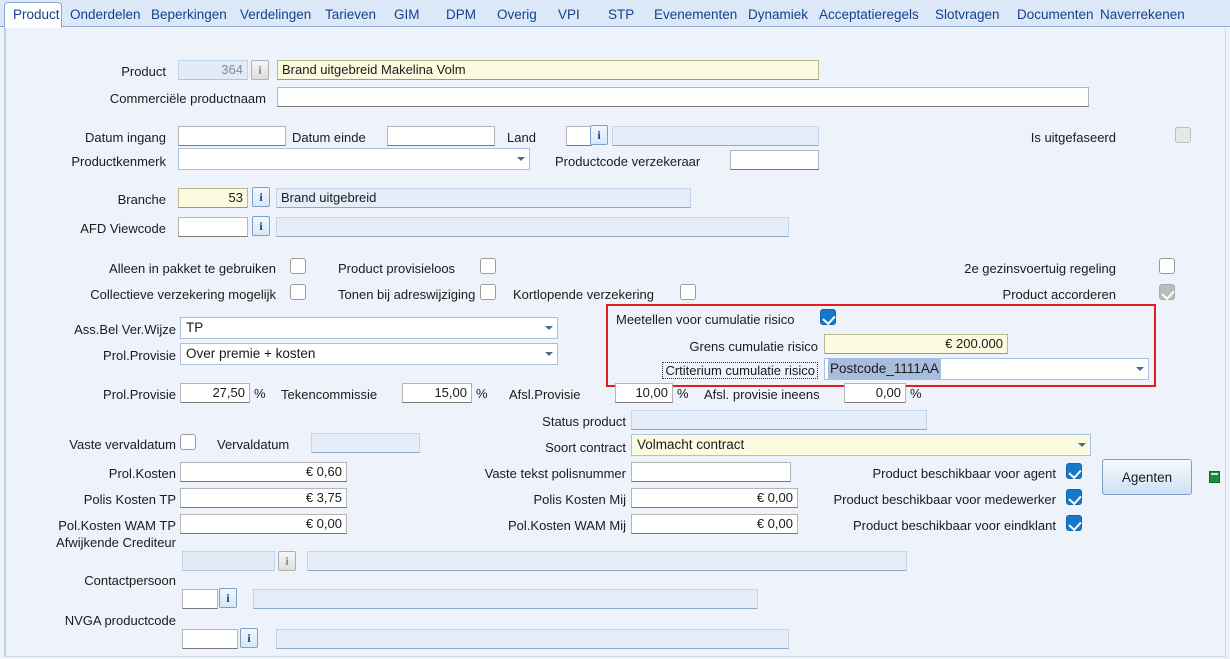 The image size is (1230, 659). I want to click on tekencommissie-pct-symbol: %, so click(482, 393).